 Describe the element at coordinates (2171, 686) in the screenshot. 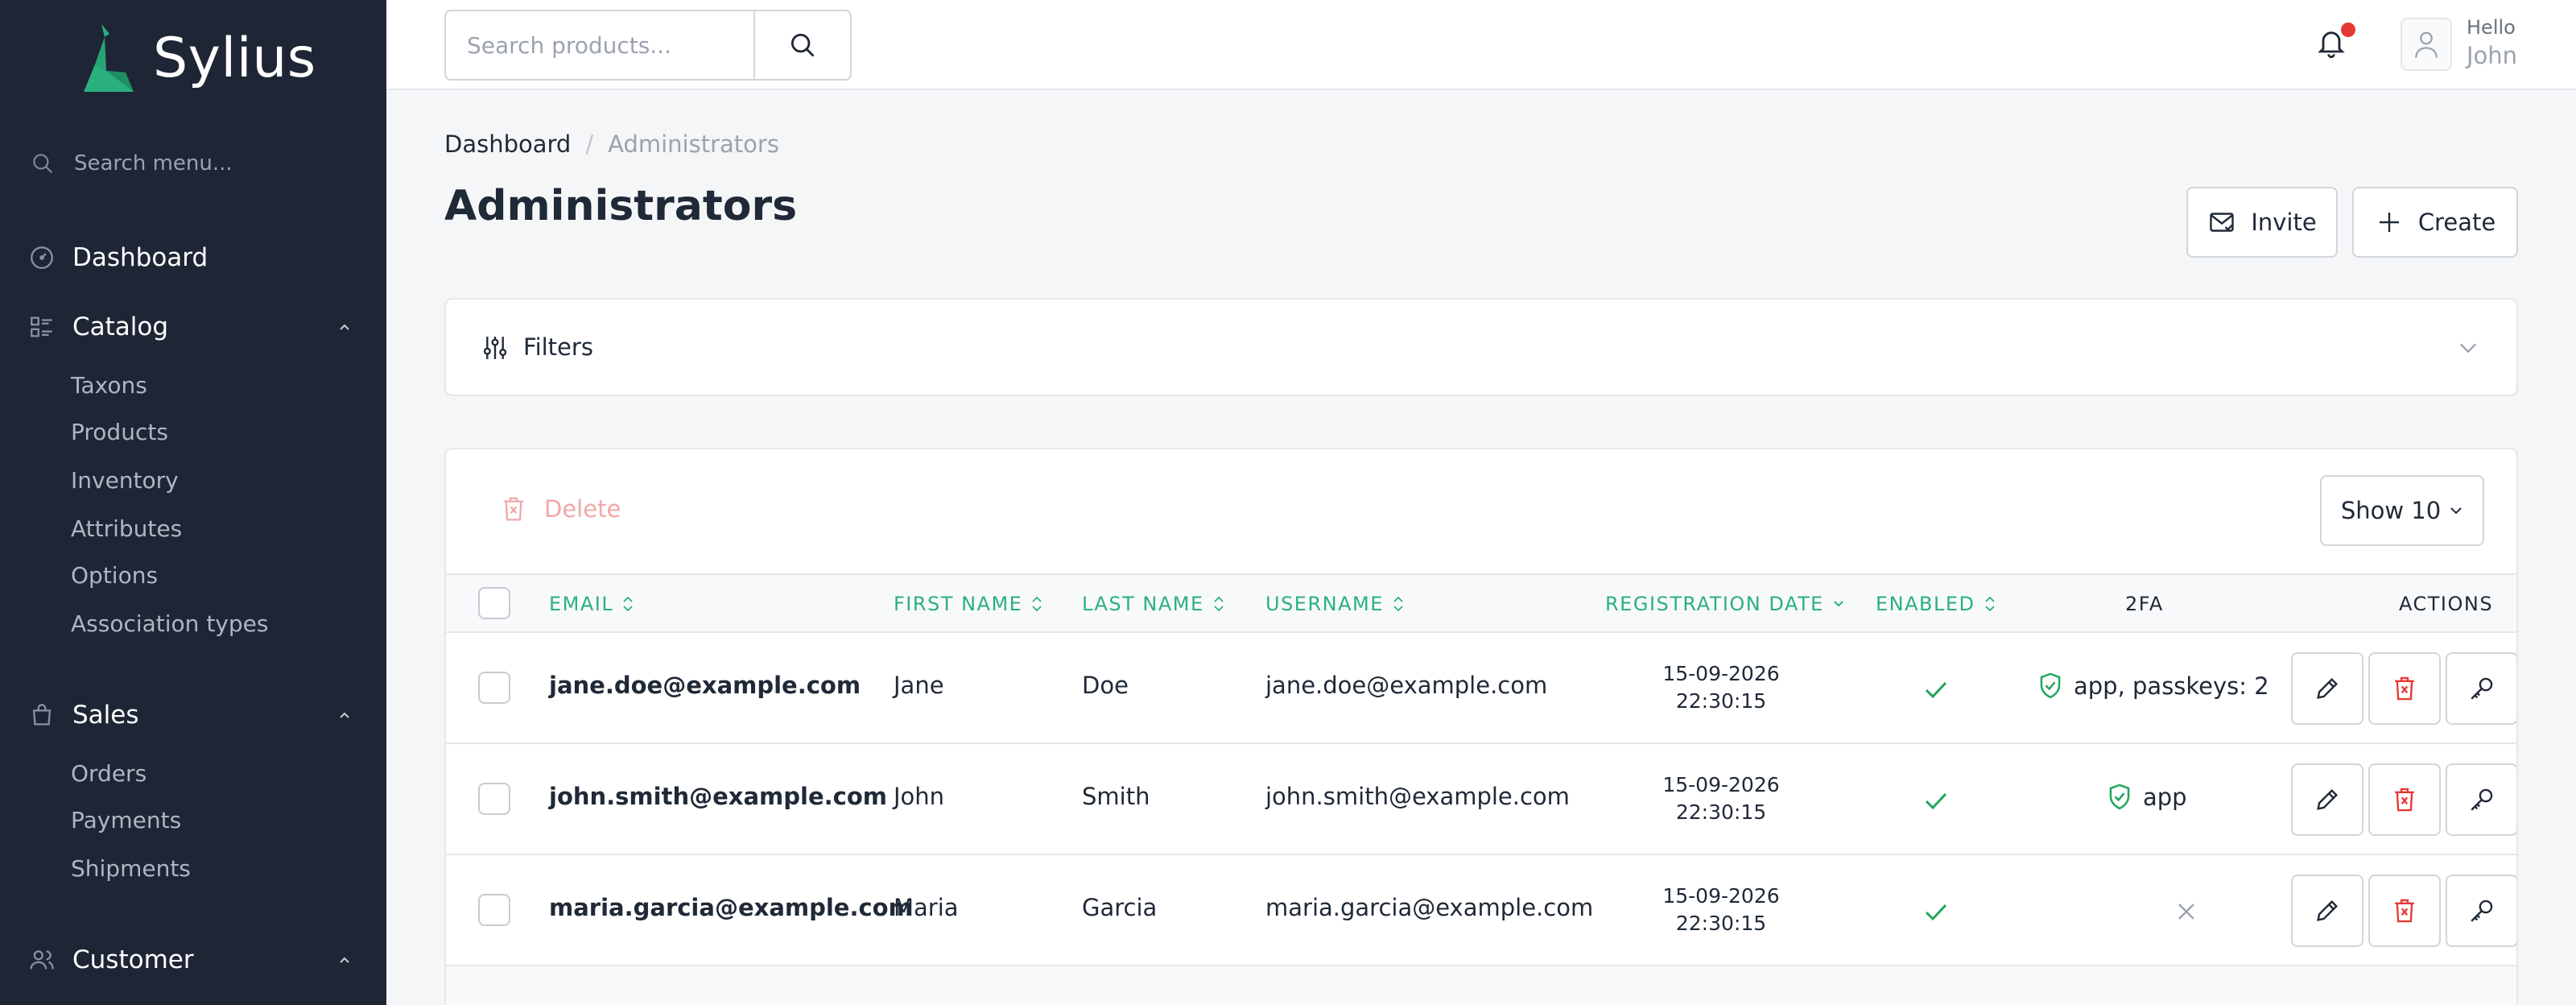

I see `2fa-methods: app, passkeys: 2` at that location.